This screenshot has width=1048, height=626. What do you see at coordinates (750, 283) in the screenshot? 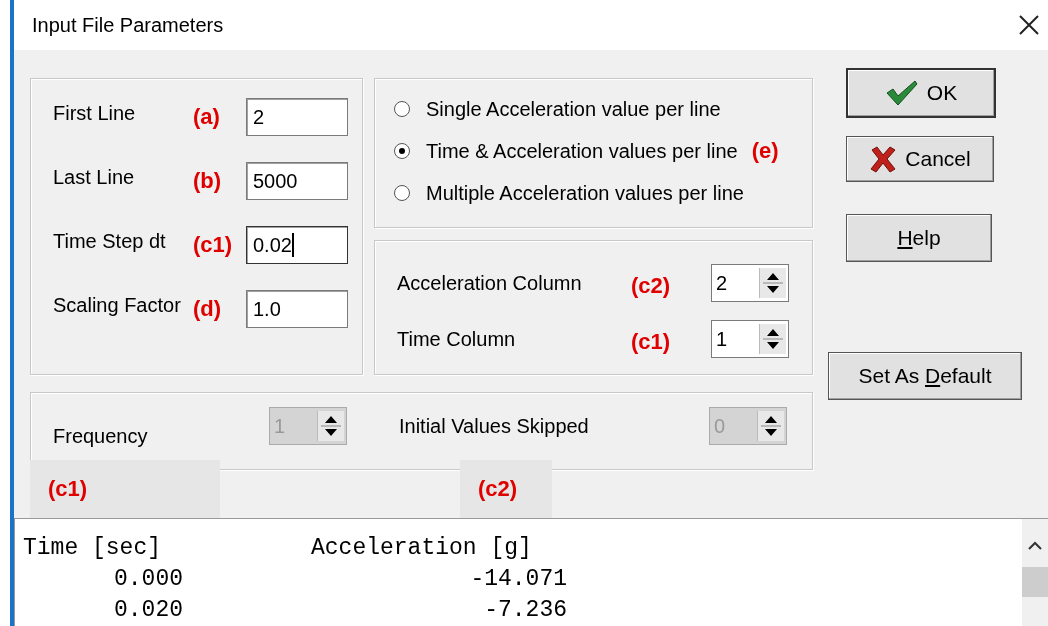
I see `number-spinner: 2` at bounding box center [750, 283].